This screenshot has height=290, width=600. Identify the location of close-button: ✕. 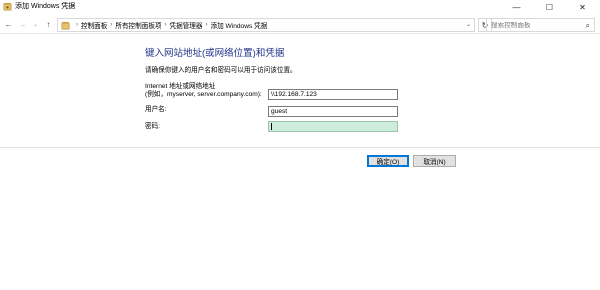
(582, 7).